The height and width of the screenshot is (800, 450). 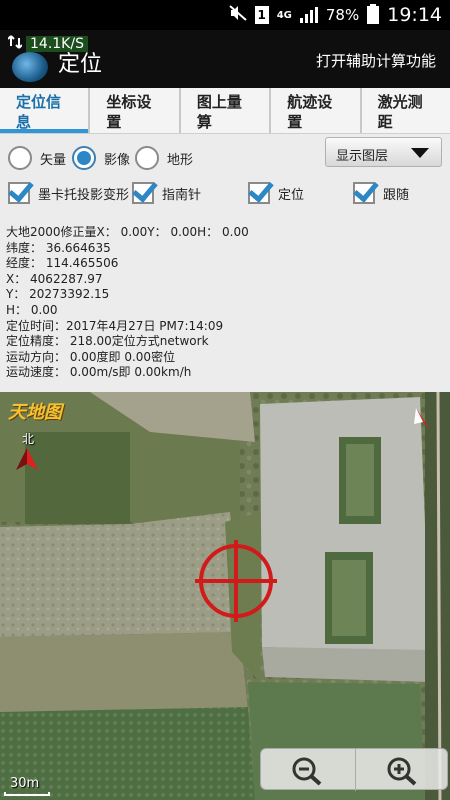 I want to click on info-line: H： 0.00, so click(x=32, y=309).